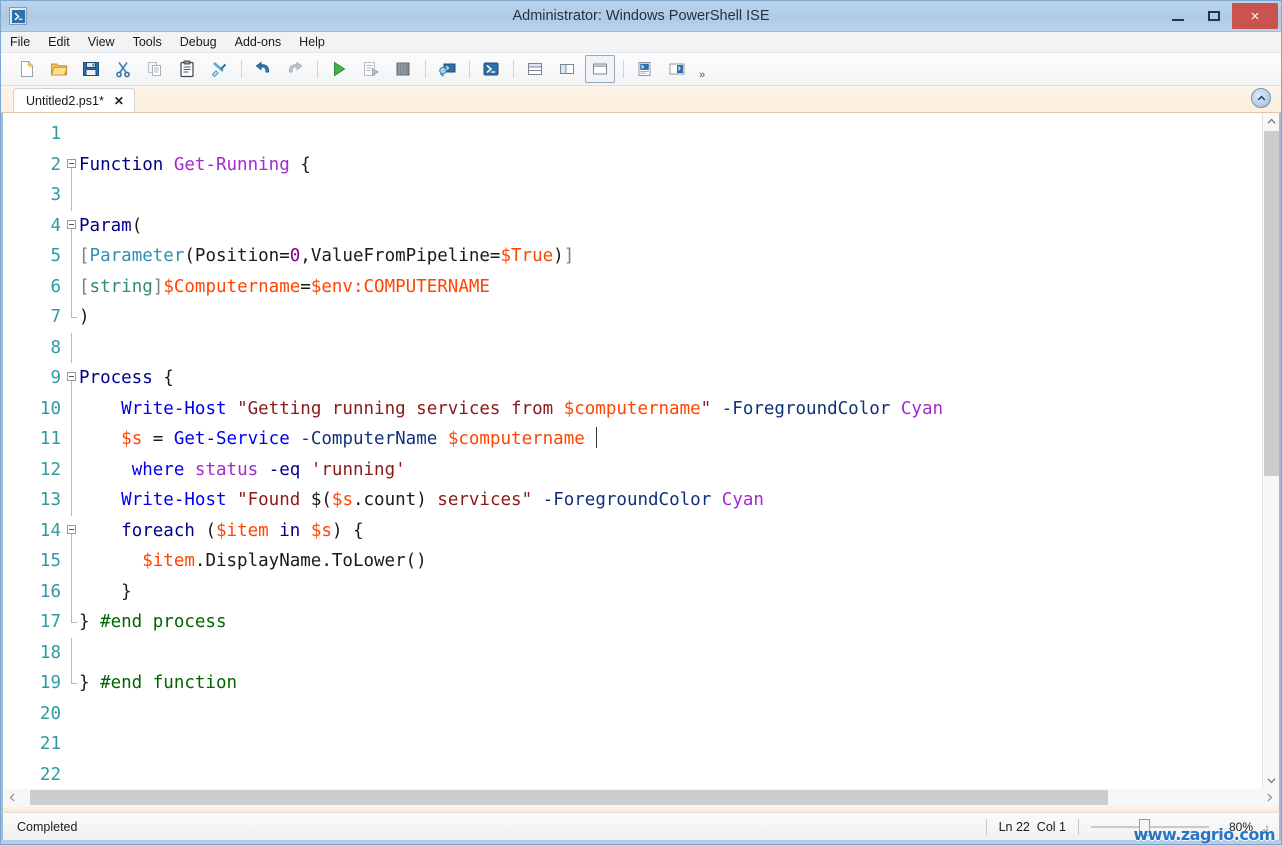 The image size is (1282, 845). What do you see at coordinates (535, 69) in the screenshot?
I see `layout-horizontal-icon` at bounding box center [535, 69].